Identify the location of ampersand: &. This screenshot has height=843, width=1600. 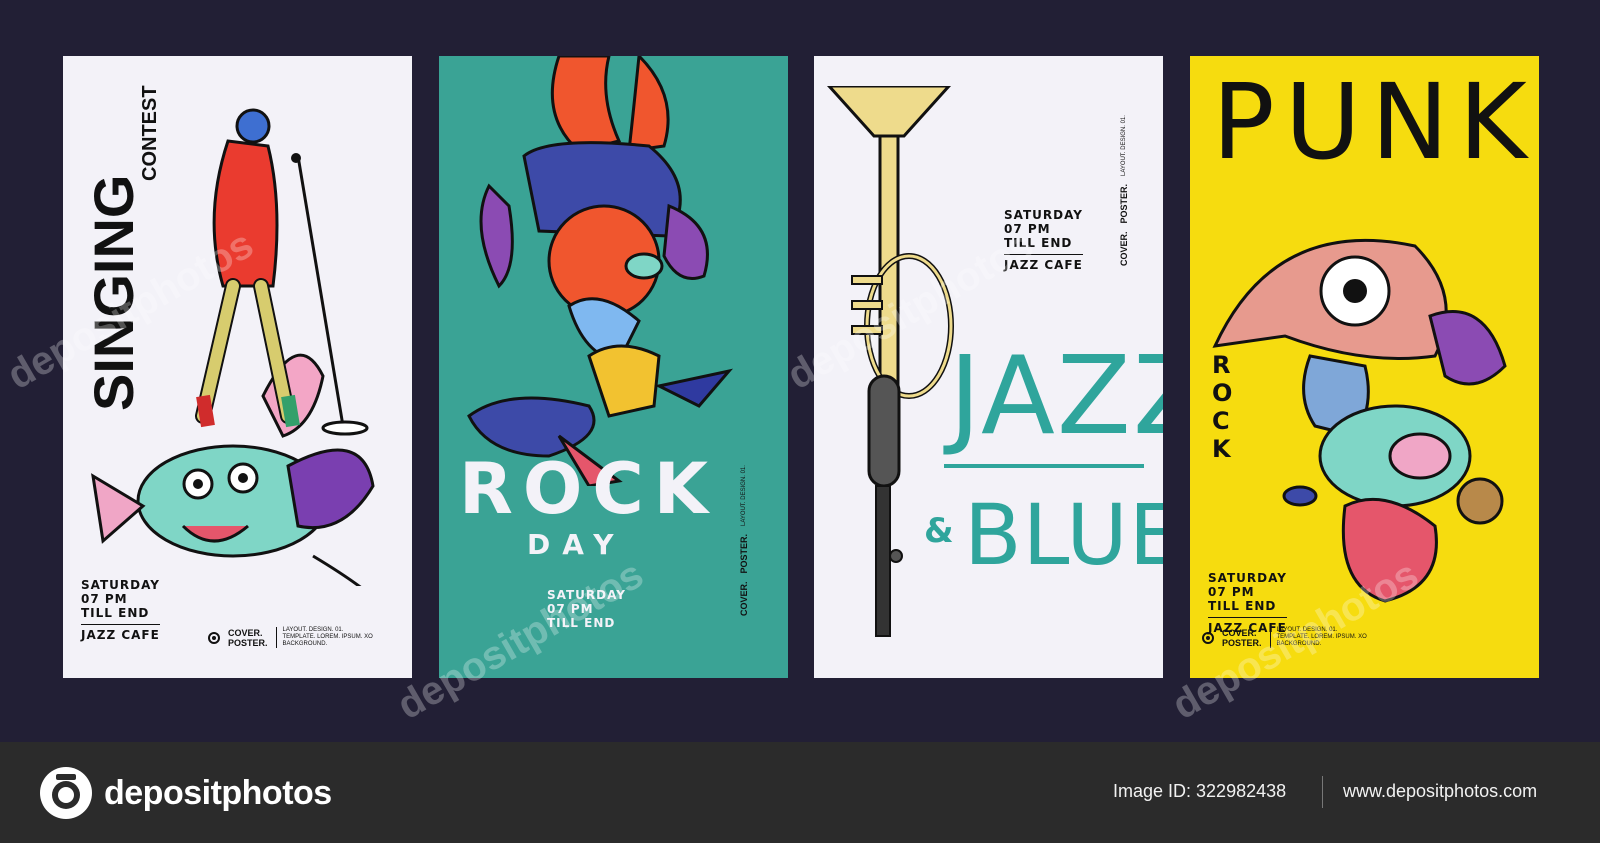
(939, 531).